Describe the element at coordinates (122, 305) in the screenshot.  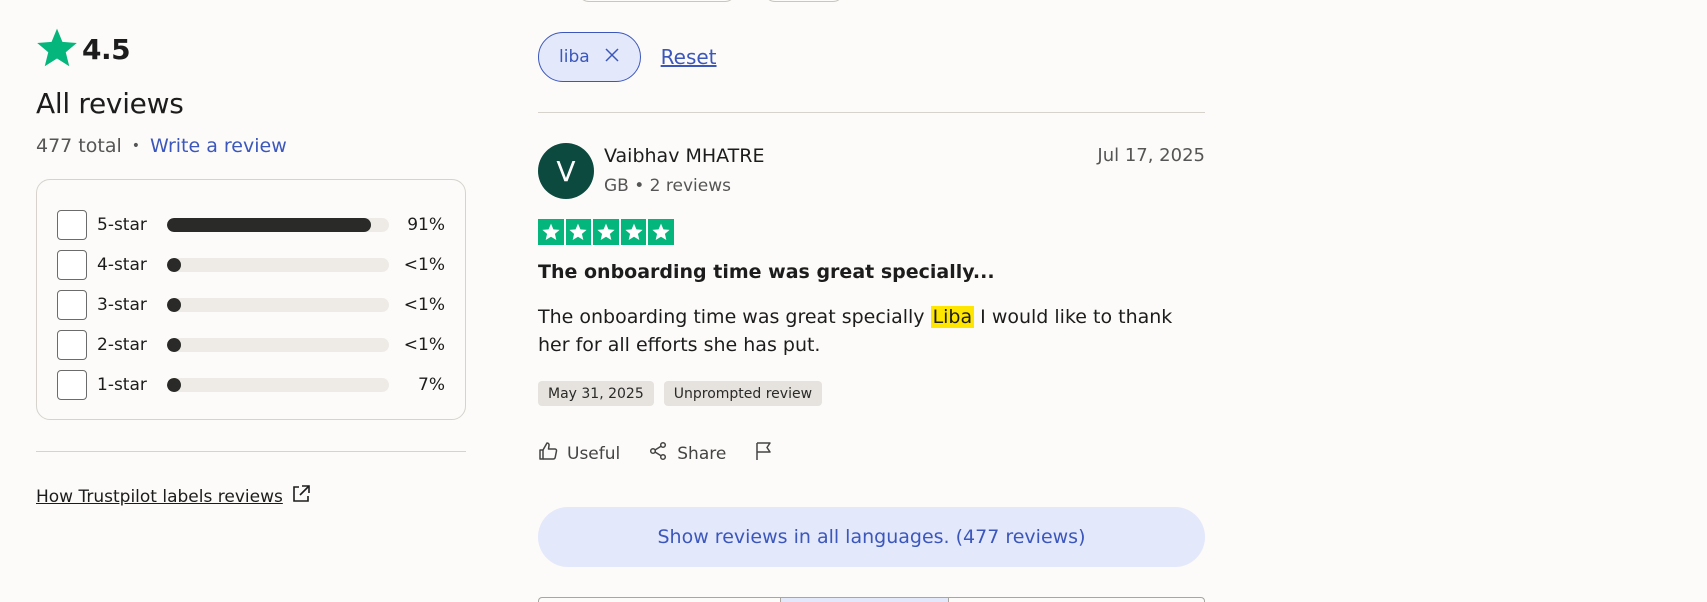
I see `star-filter-label: 3-star` at that location.